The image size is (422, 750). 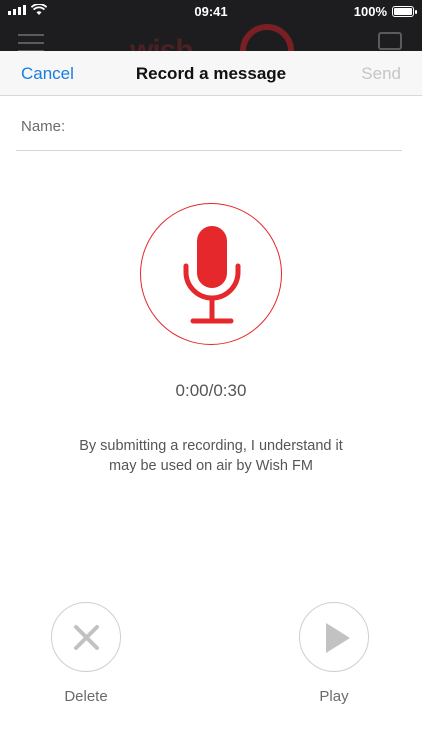 What do you see at coordinates (162, 43) in the screenshot?
I see `logo-text: wish` at bounding box center [162, 43].